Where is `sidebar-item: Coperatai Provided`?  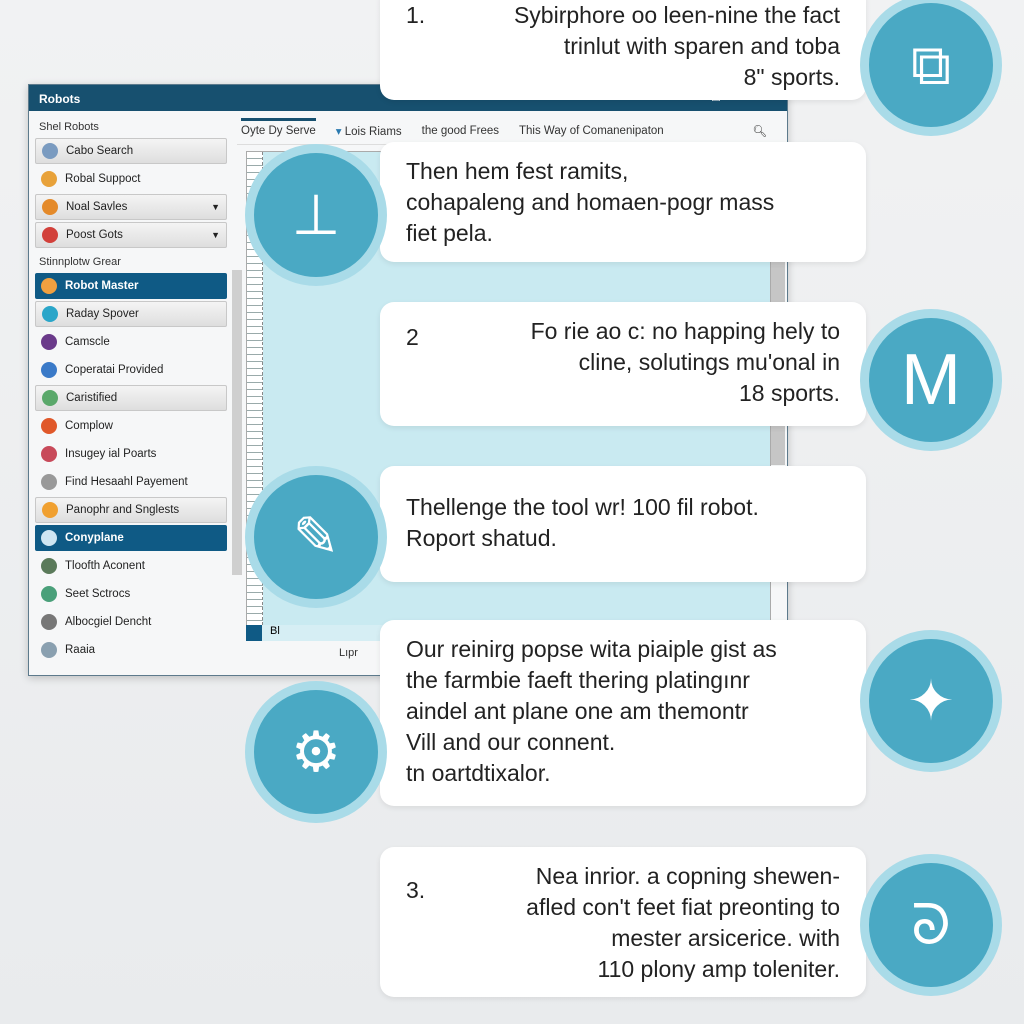
sidebar-item: Coperatai Provided is located at coordinates (131, 370).